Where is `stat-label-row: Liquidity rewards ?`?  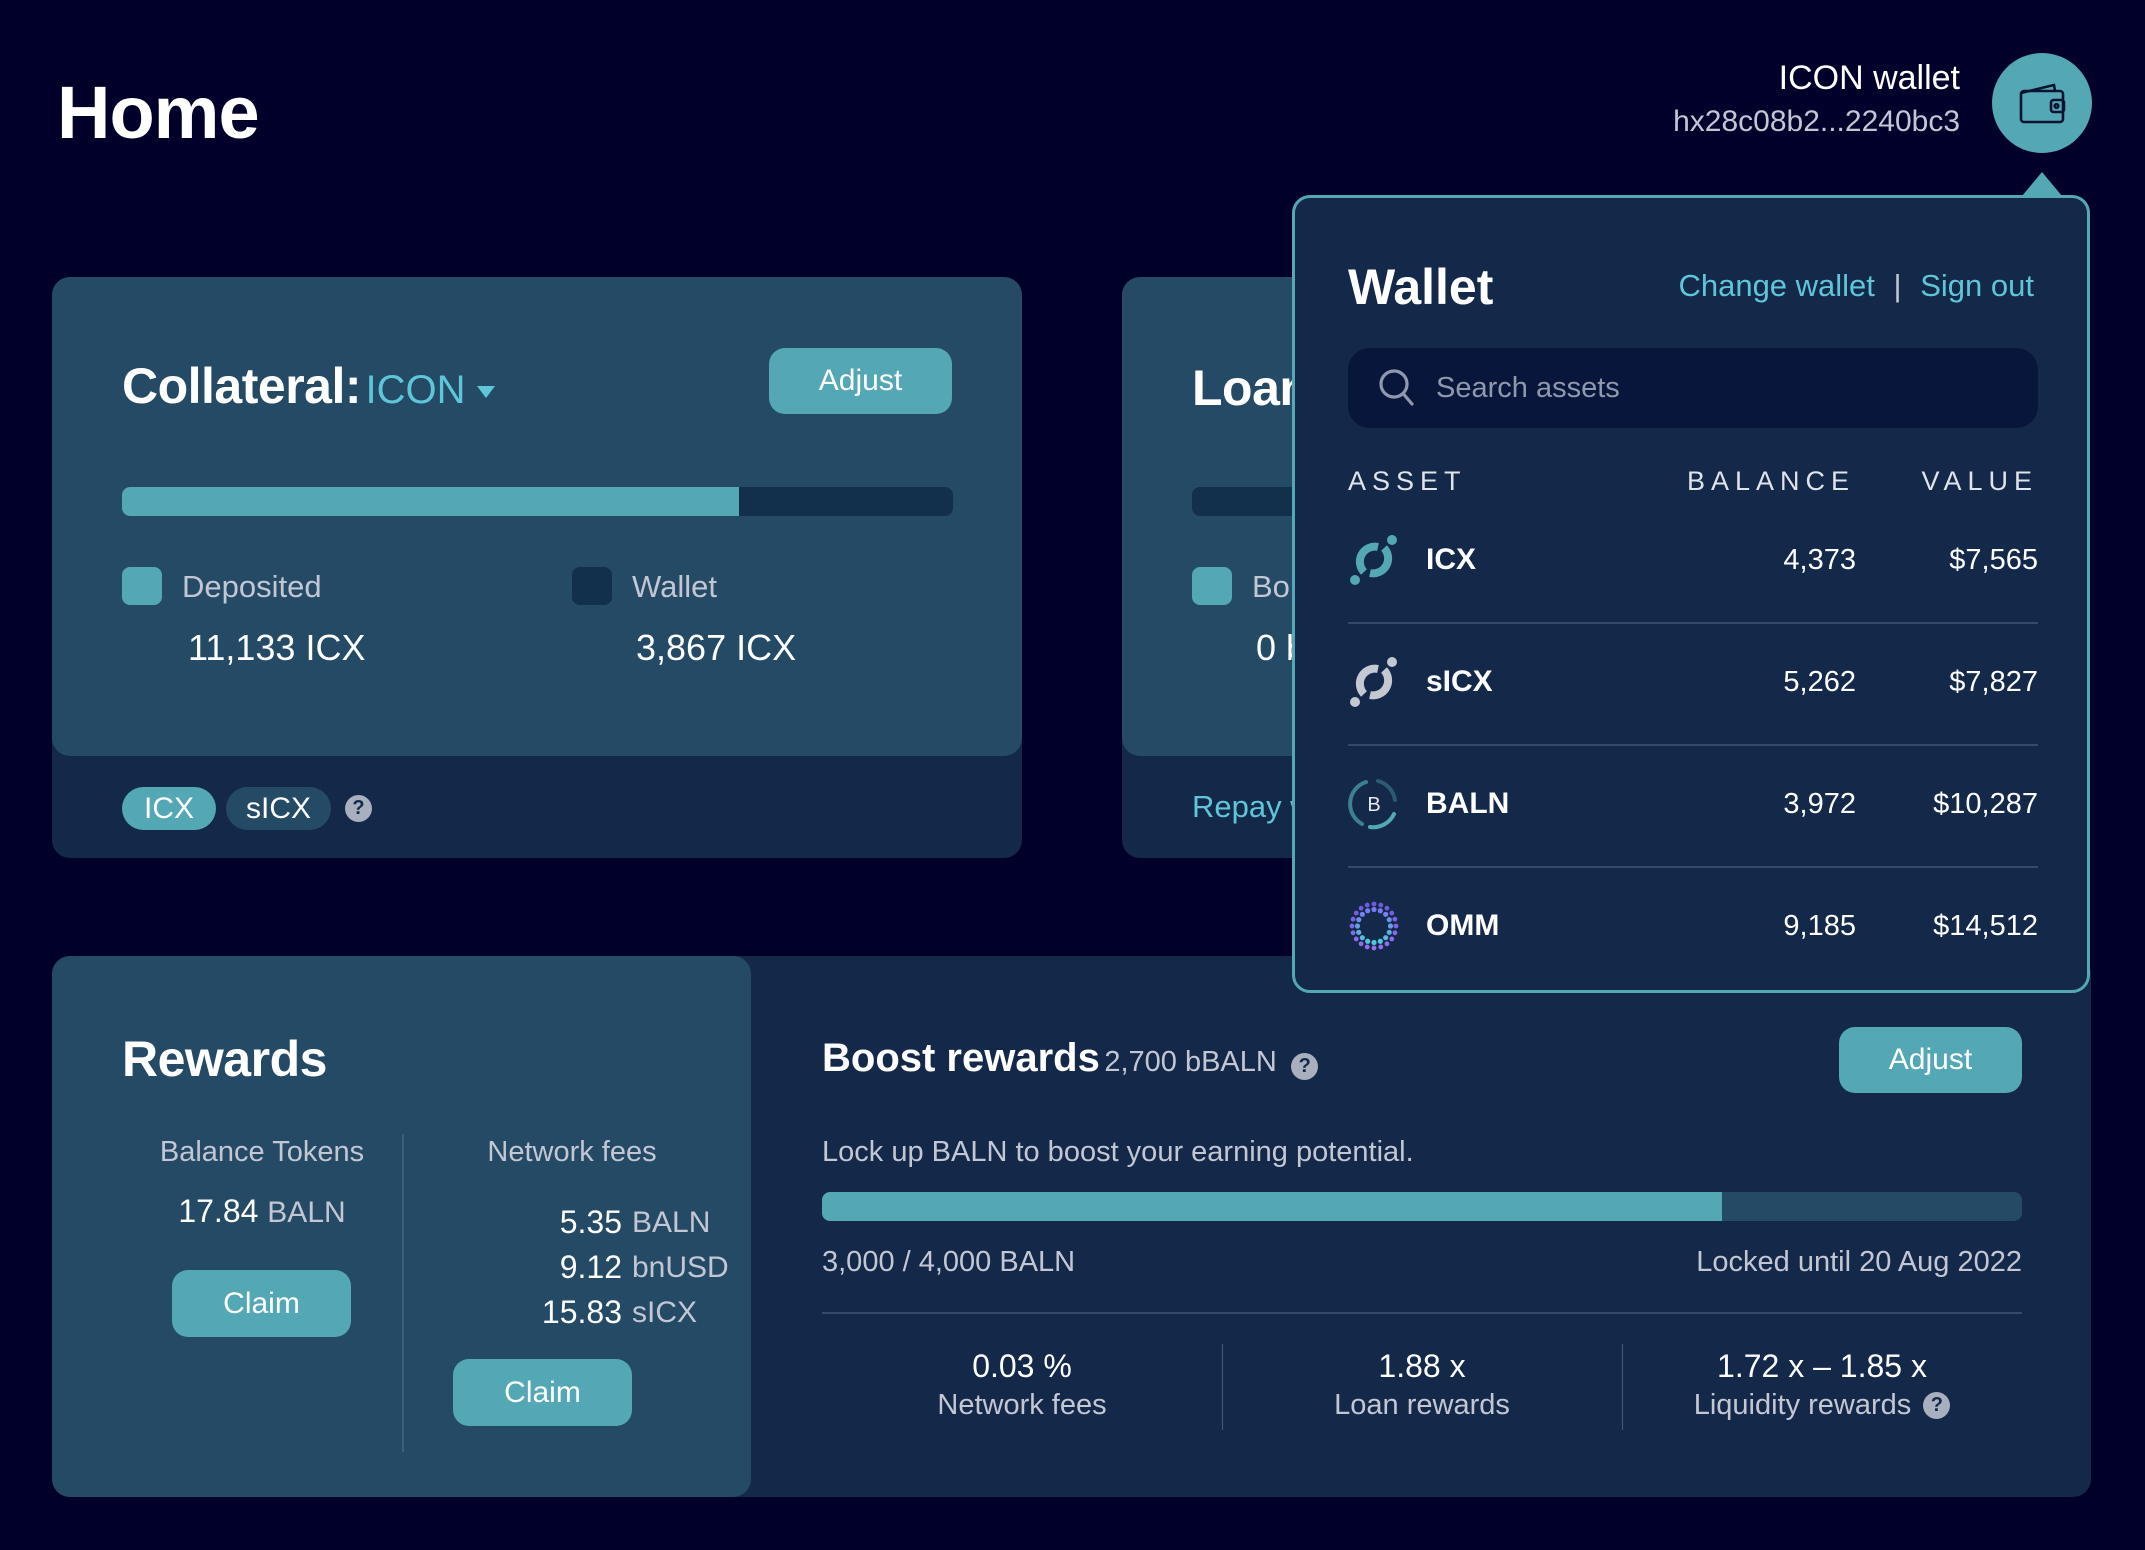
stat-label-row: Liquidity rewards ? is located at coordinates (1822, 1405).